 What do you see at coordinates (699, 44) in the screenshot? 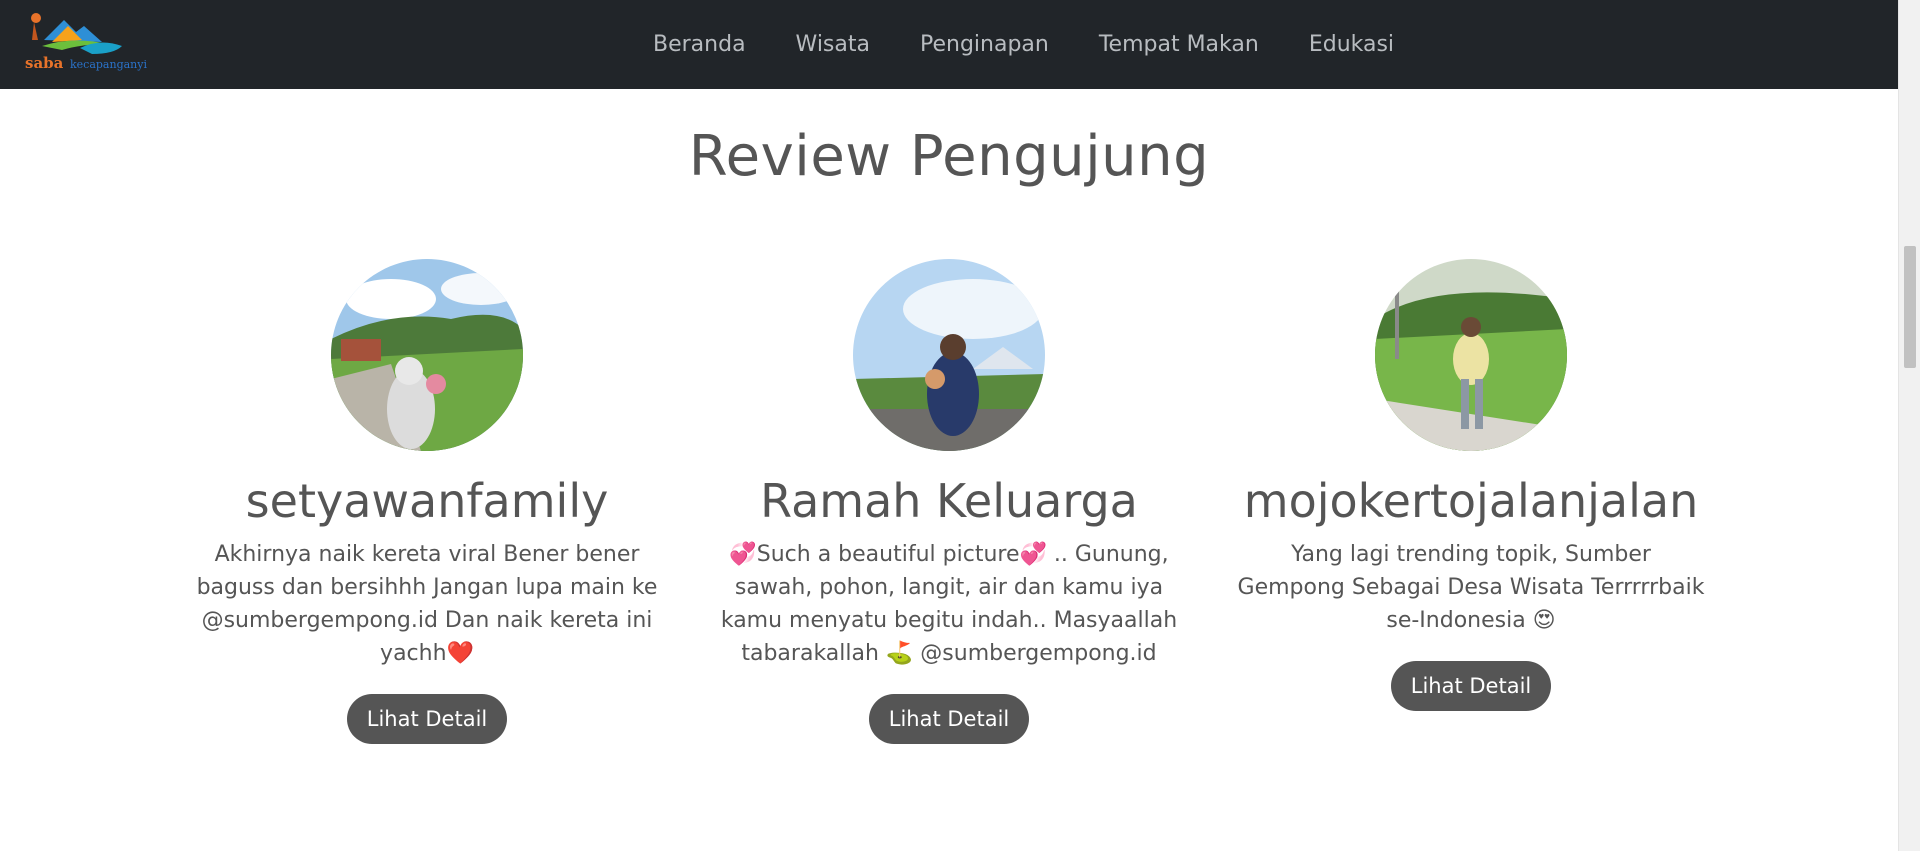
I see `nav-item-beranda: Beranda` at bounding box center [699, 44].